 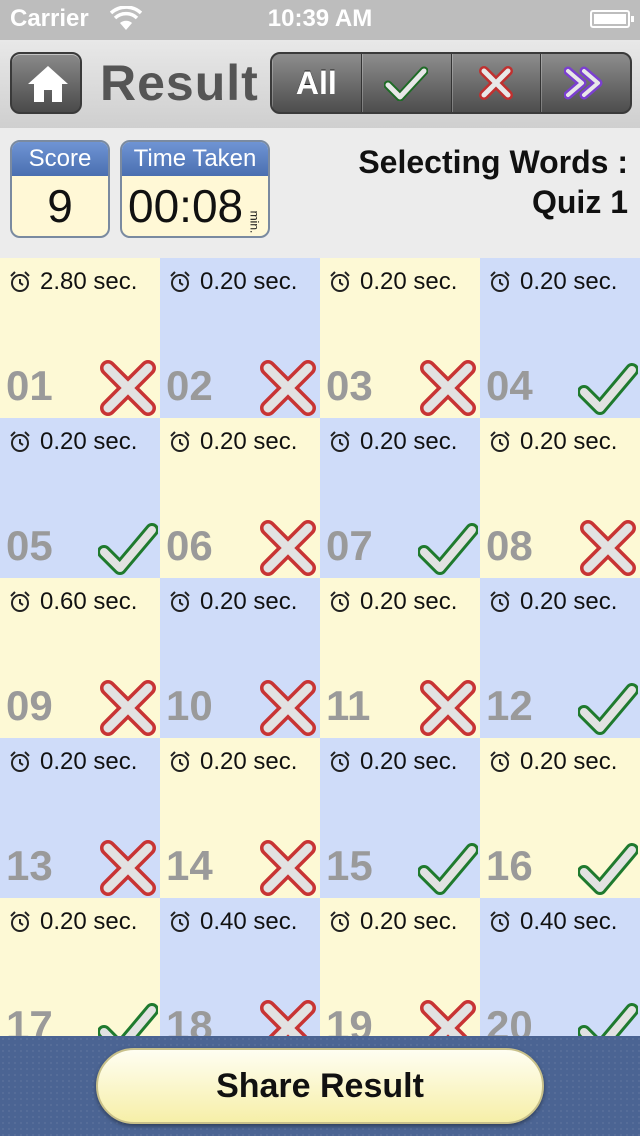 I want to click on status-bar: Carrier 10:39 AM, so click(x=320, y=20).